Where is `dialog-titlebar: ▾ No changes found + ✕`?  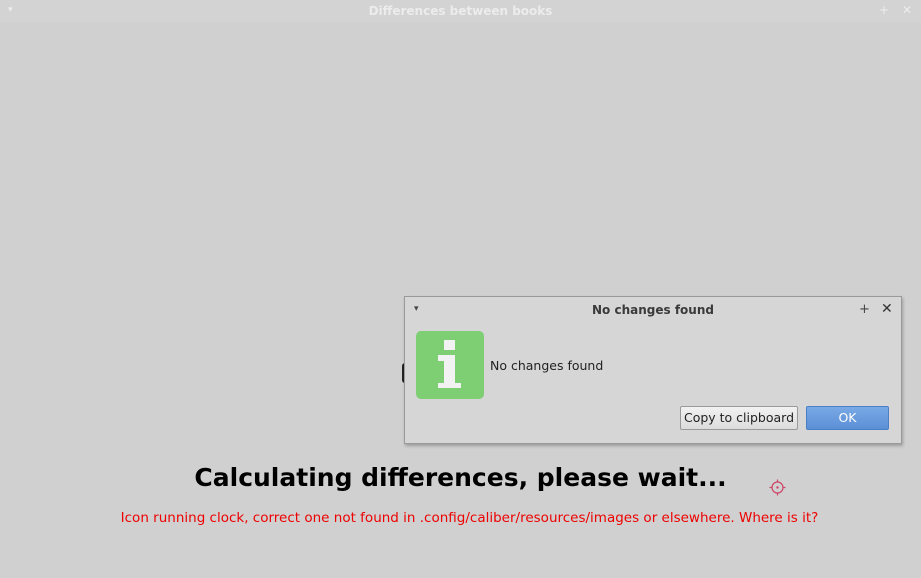 dialog-titlebar: ▾ No changes found + ✕ is located at coordinates (653, 309).